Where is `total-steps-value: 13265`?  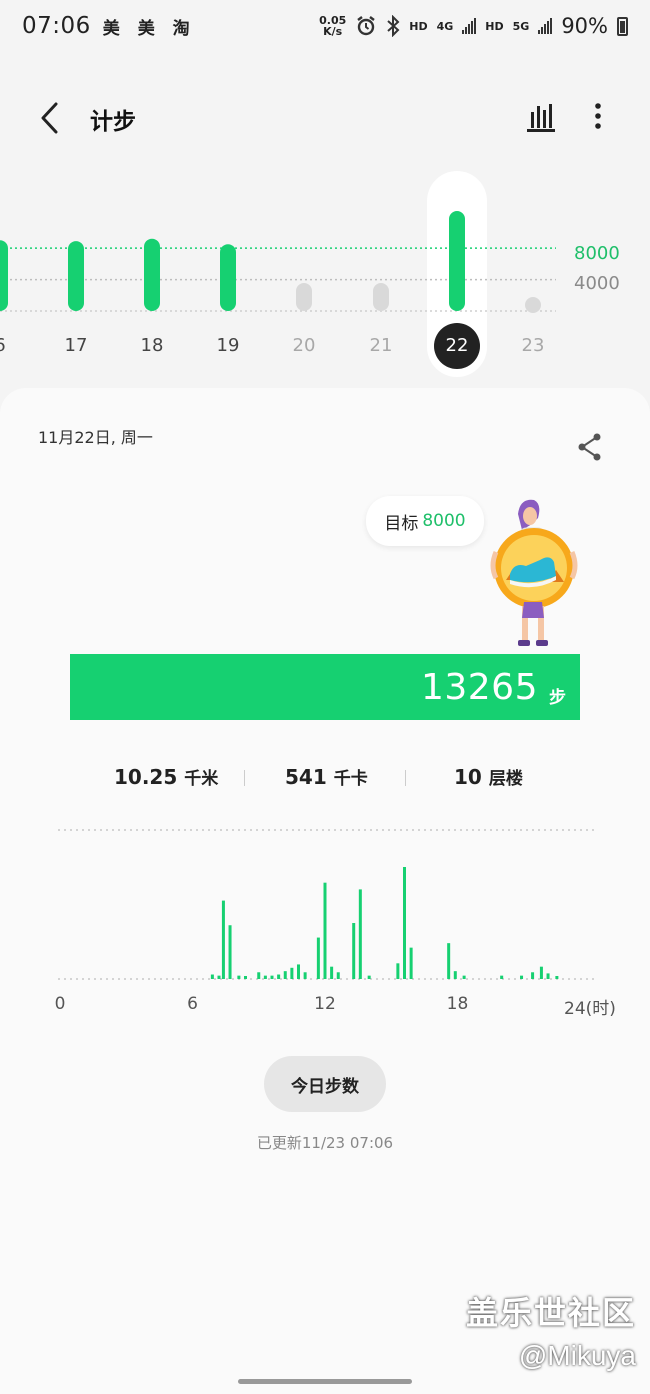 total-steps-value: 13265 is located at coordinates (479, 687).